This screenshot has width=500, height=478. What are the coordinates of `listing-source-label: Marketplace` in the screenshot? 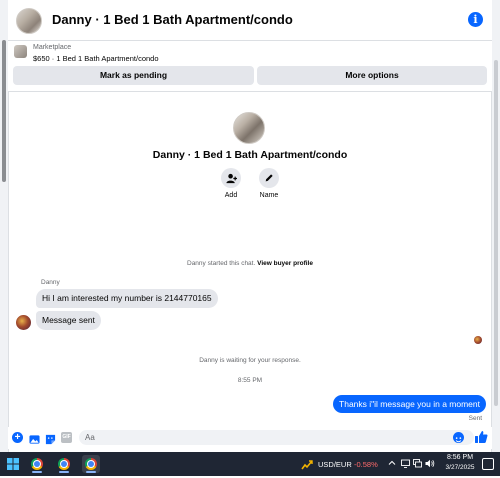 It's located at (52, 47).